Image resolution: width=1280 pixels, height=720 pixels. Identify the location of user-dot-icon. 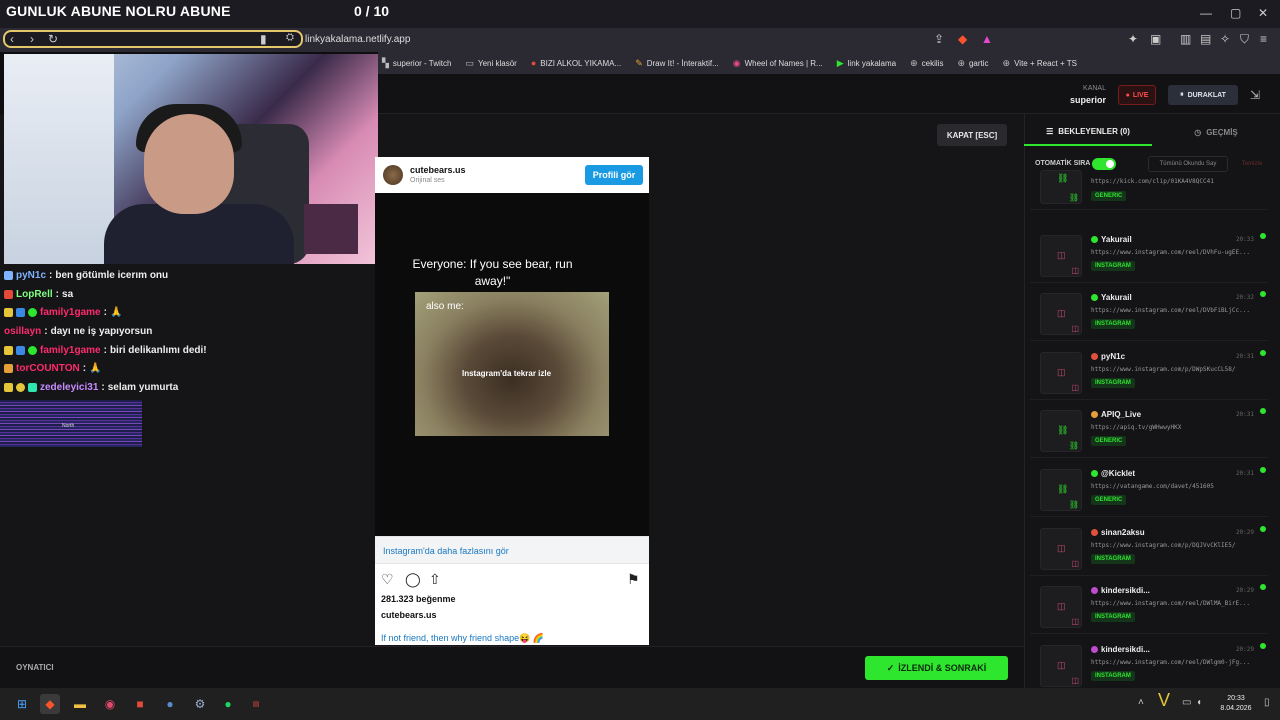
(1094, 415).